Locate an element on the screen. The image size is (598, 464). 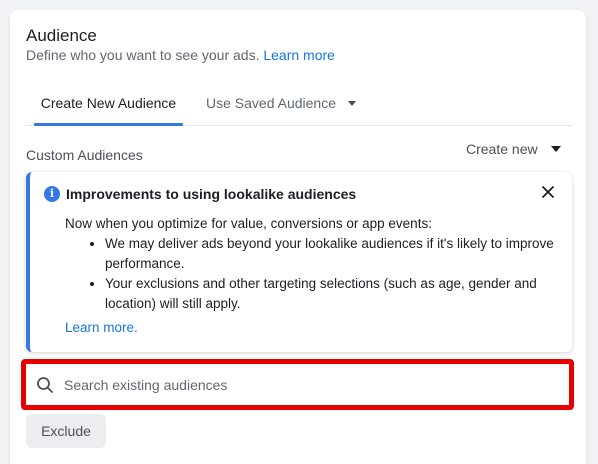
search-field is located at coordinates (297, 384).